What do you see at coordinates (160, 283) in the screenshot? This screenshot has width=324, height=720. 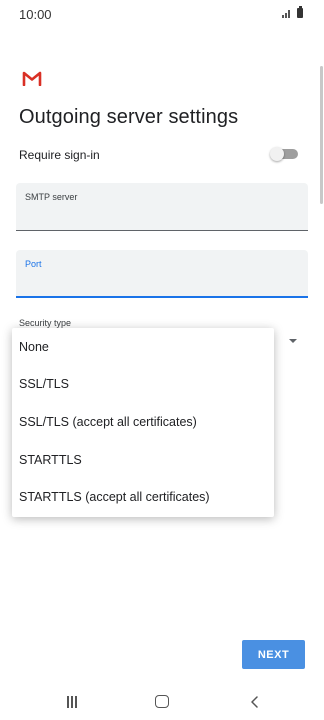 I see `port-input` at bounding box center [160, 283].